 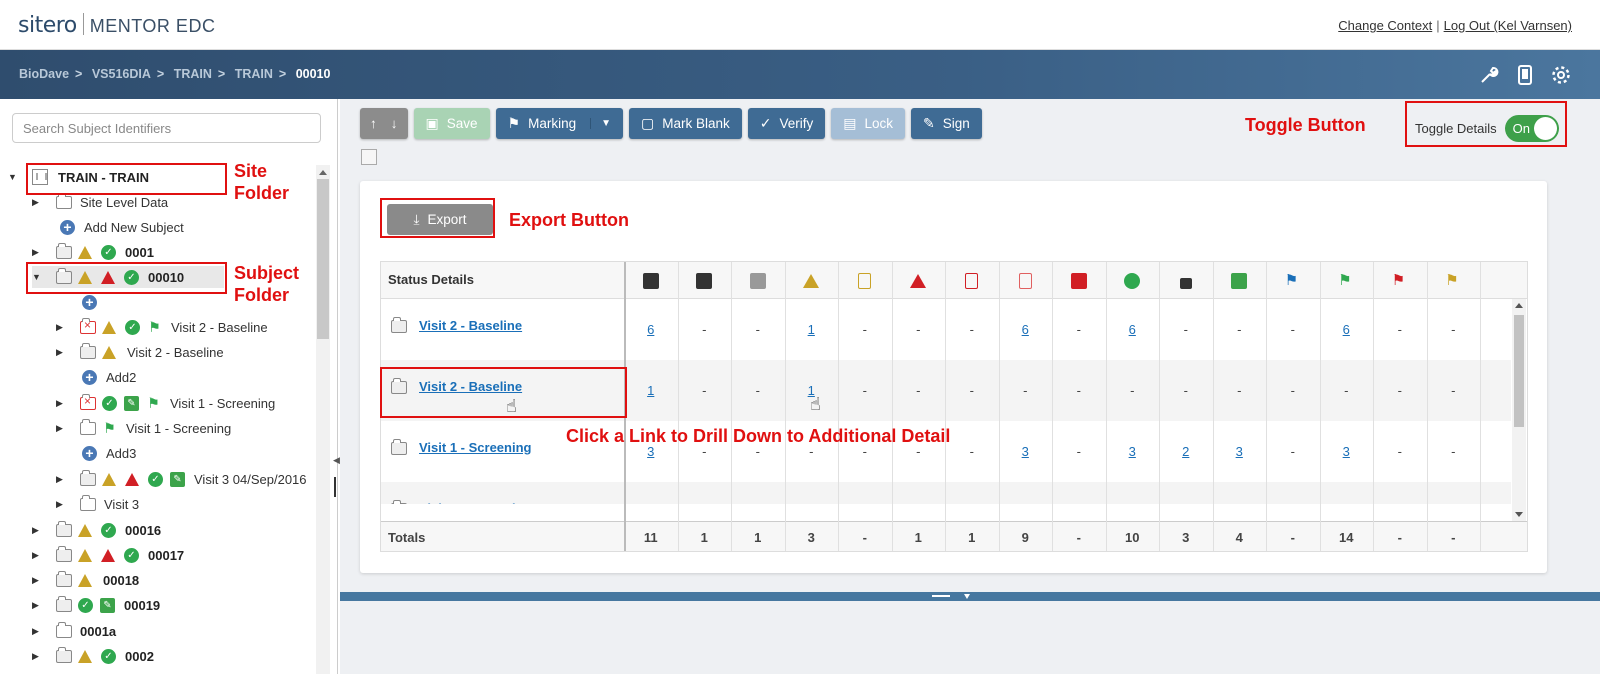 What do you see at coordinates (1186, 451) in the screenshot?
I see `count-link: 2` at bounding box center [1186, 451].